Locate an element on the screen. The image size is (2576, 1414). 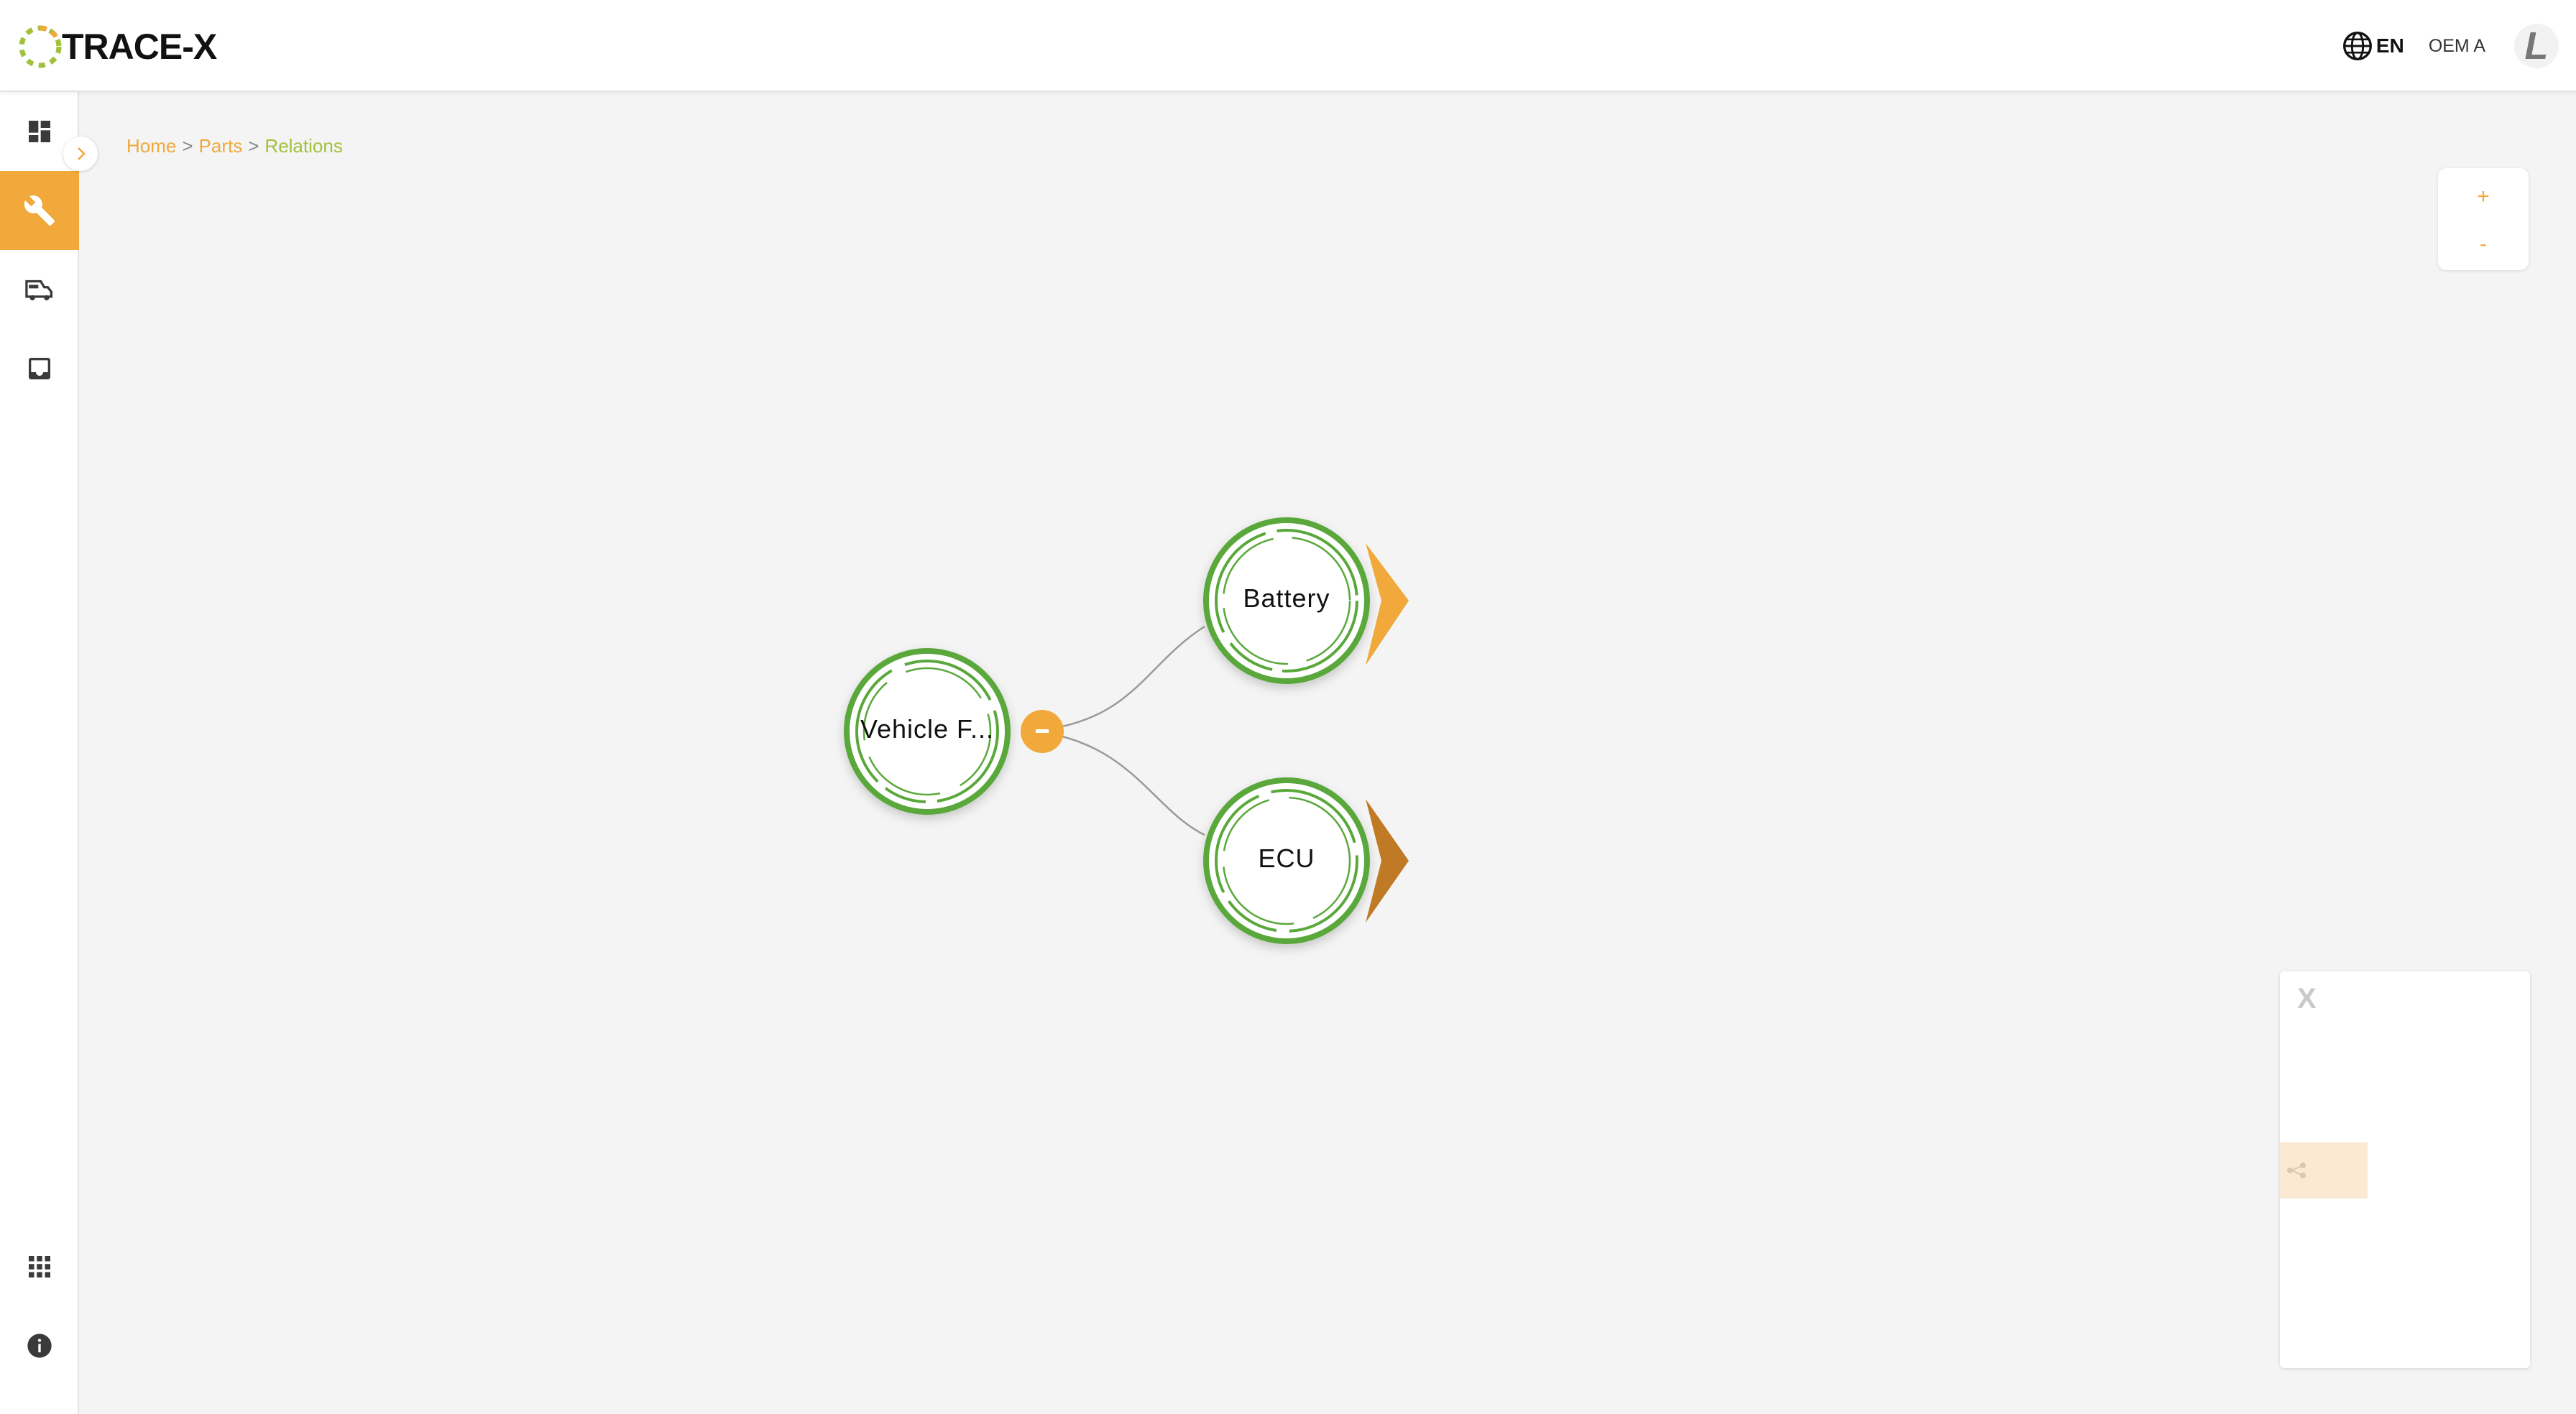
language-switcher: EN is located at coordinates (2373, 46).